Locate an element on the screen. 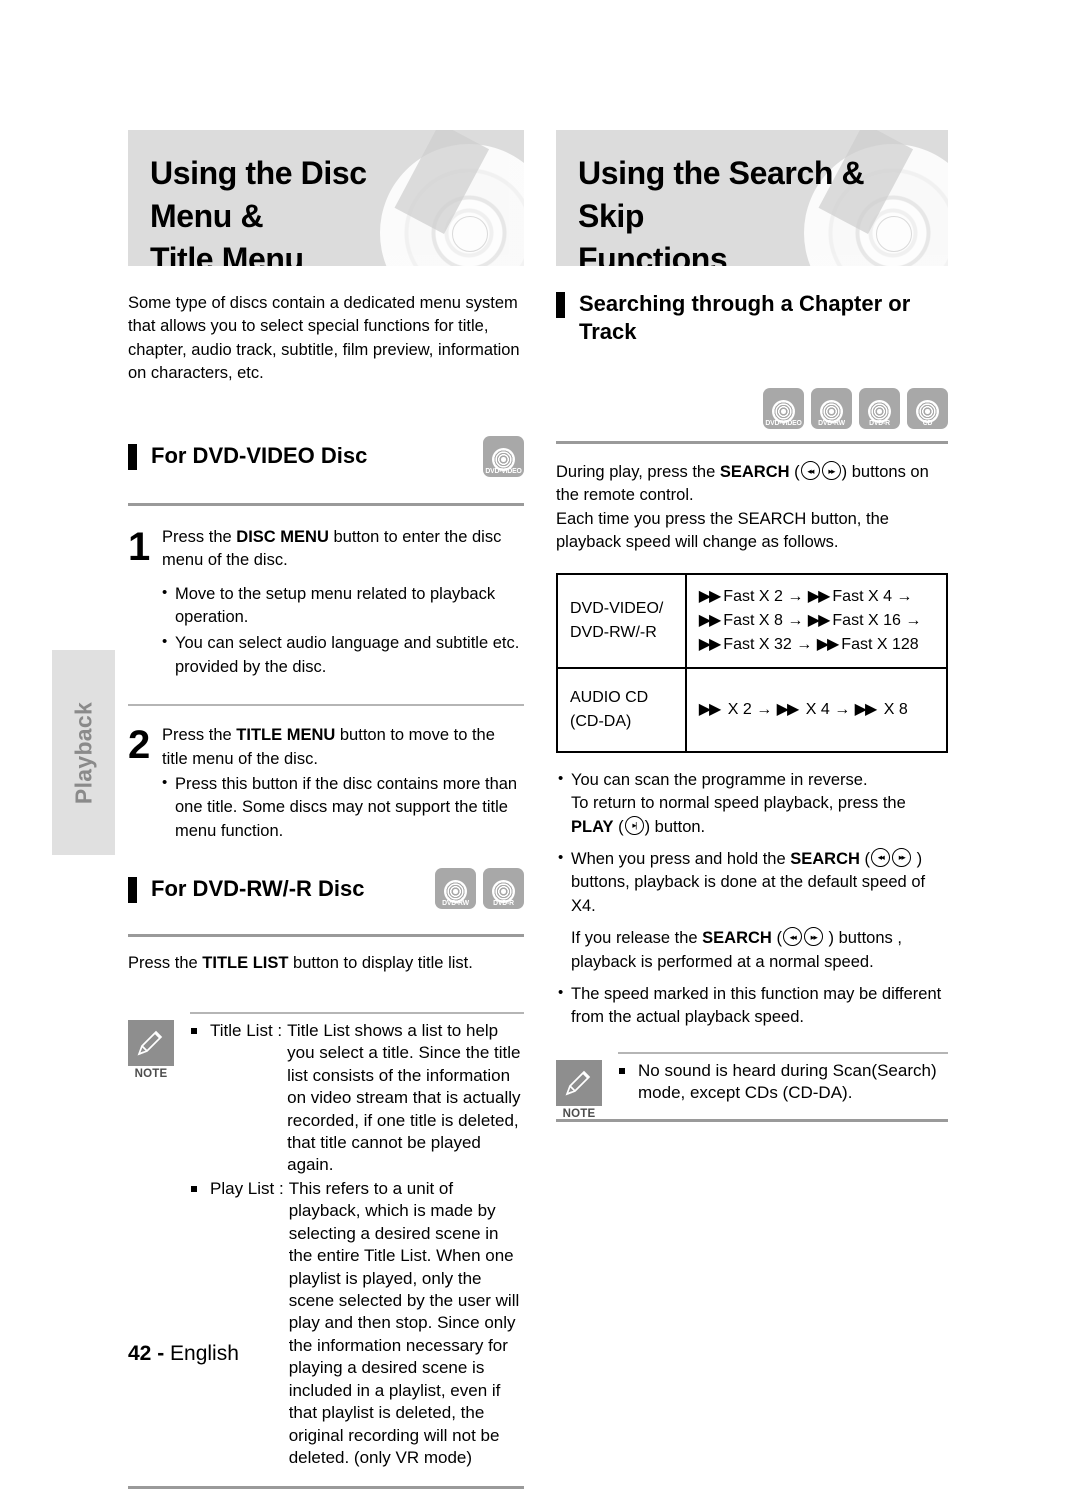 The image size is (1080, 1489). for-dvd-rw-heading: For DVD-RW/-R Disc is located at coordinates (281, 889).